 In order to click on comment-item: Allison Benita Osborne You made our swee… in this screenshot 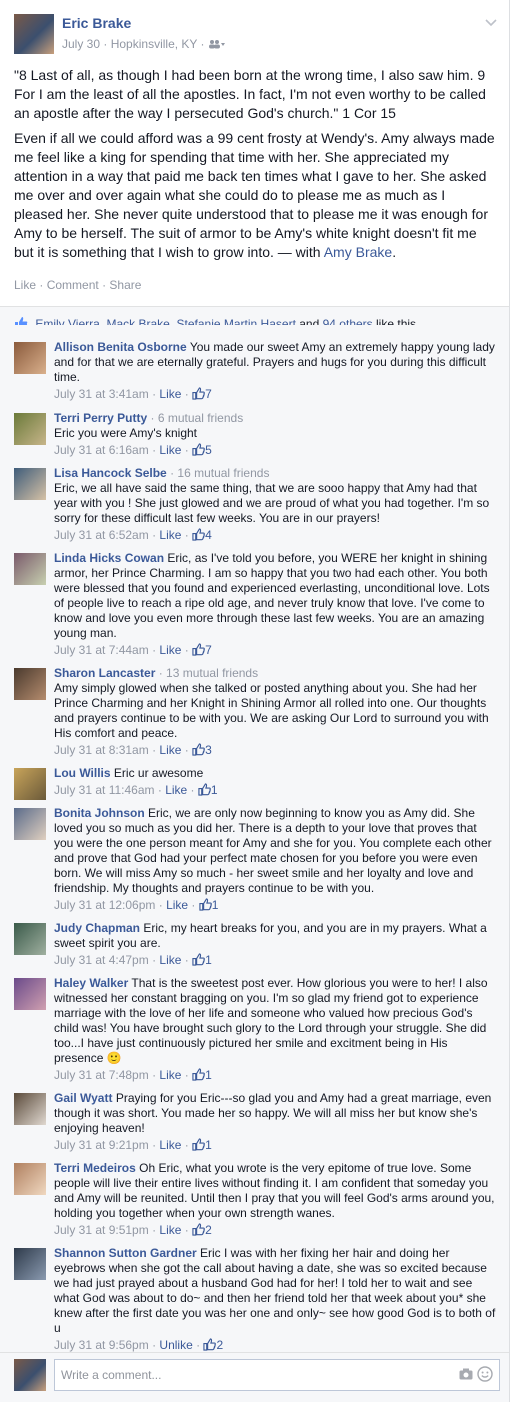, I will do `click(254, 369)`.